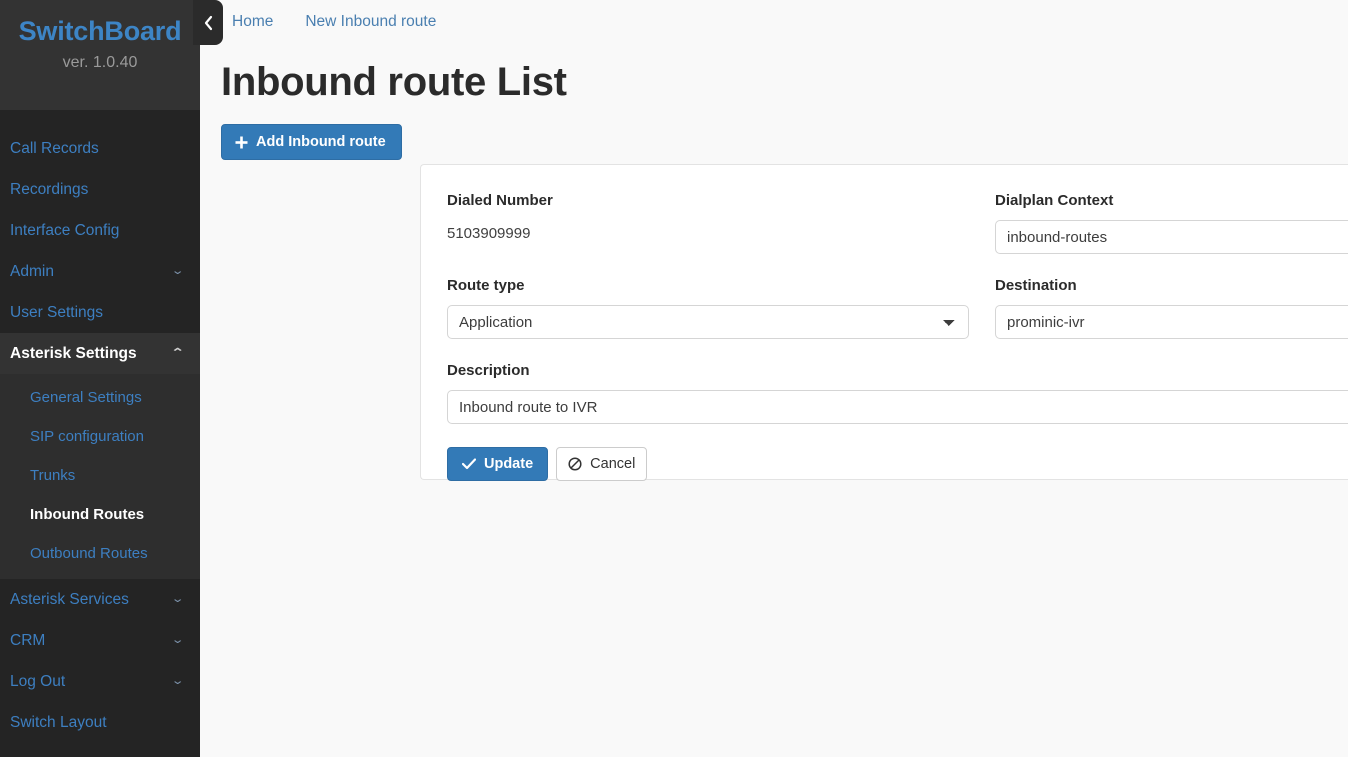 This screenshot has width=1348, height=757. I want to click on sidebar-item-inbound-routes: Inbound Routes, so click(100, 514).